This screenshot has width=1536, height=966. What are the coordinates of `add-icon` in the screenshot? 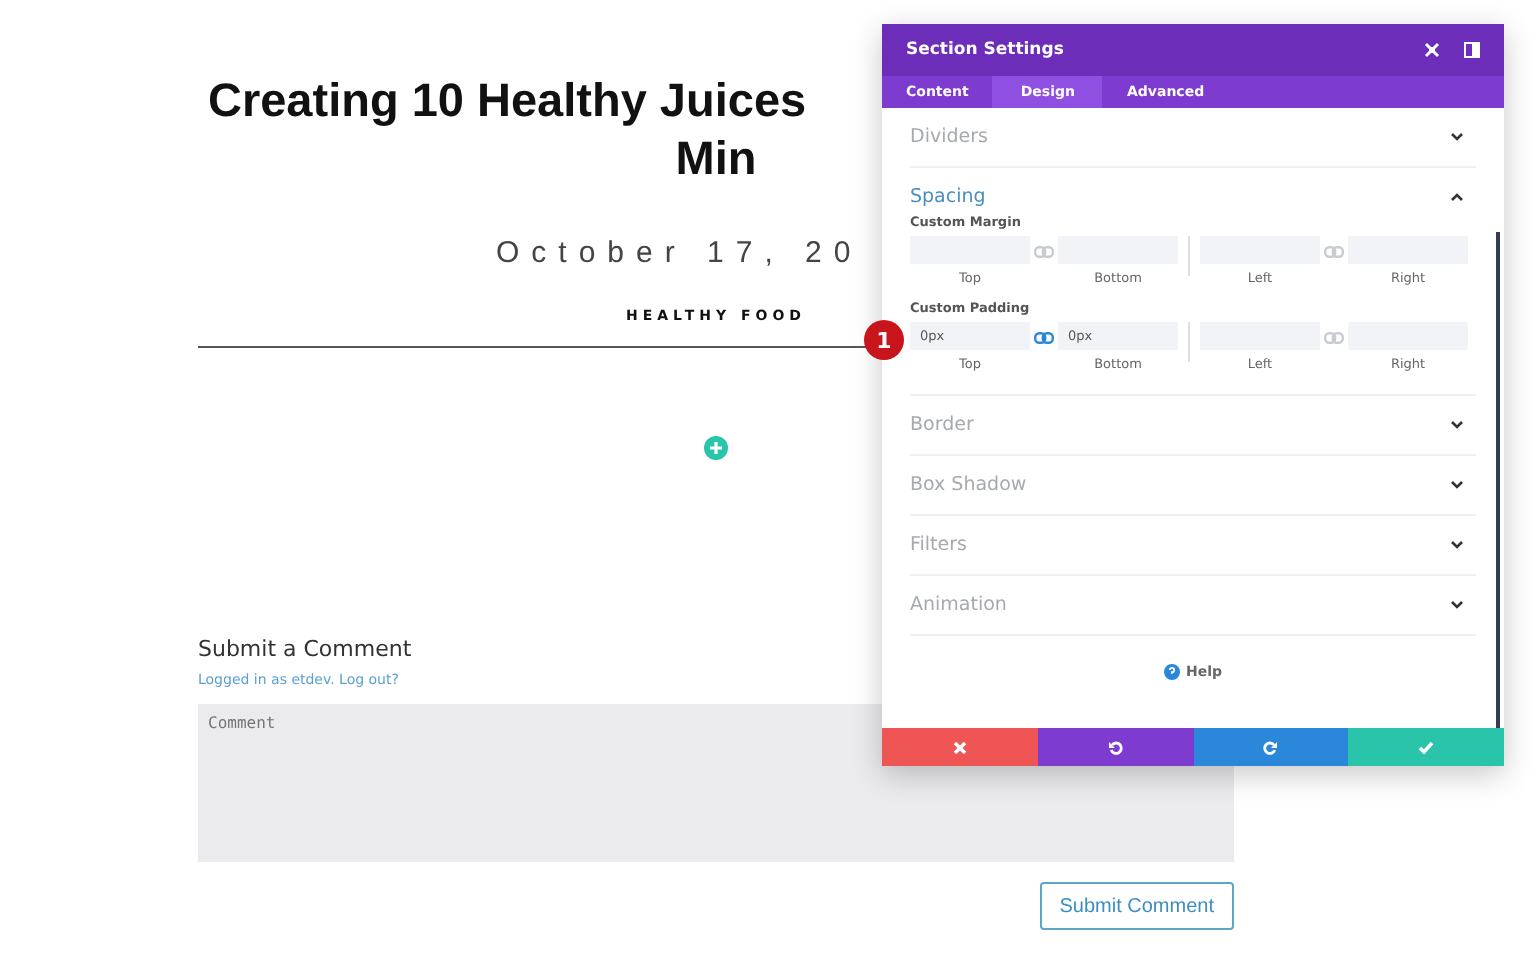 It's located at (716, 448).